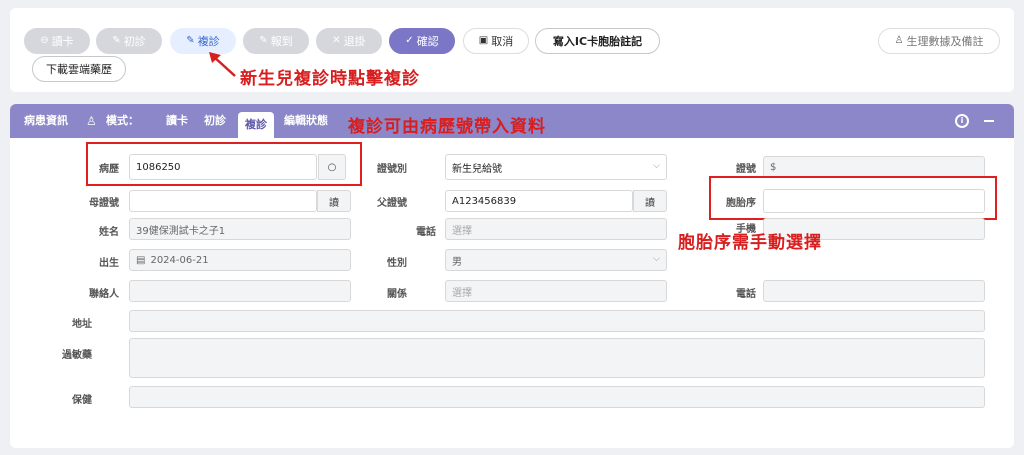 The width and height of the screenshot is (1024, 455). Describe the element at coordinates (409, 40) in the screenshot. I see `check-icon: ✓` at that location.